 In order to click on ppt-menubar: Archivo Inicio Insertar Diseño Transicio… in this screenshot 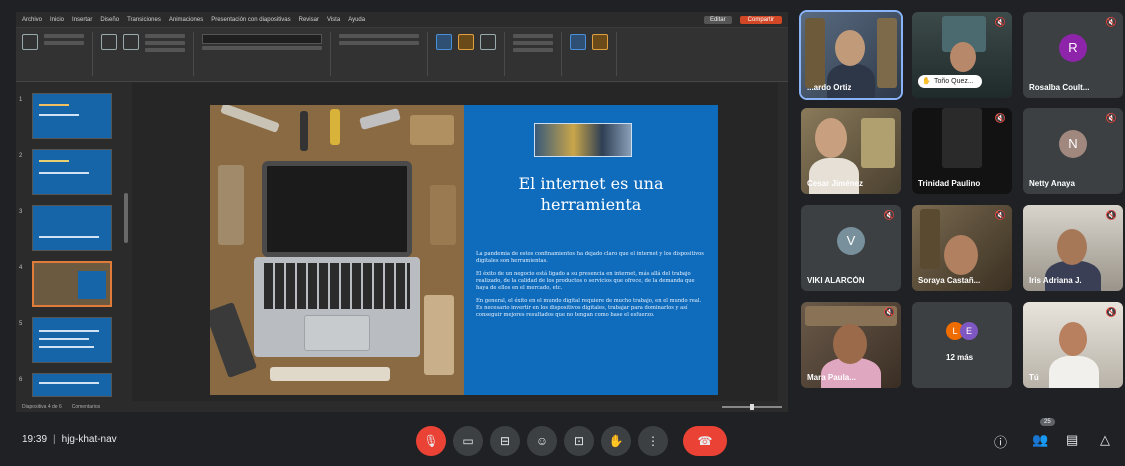, I will do `click(402, 20)`.